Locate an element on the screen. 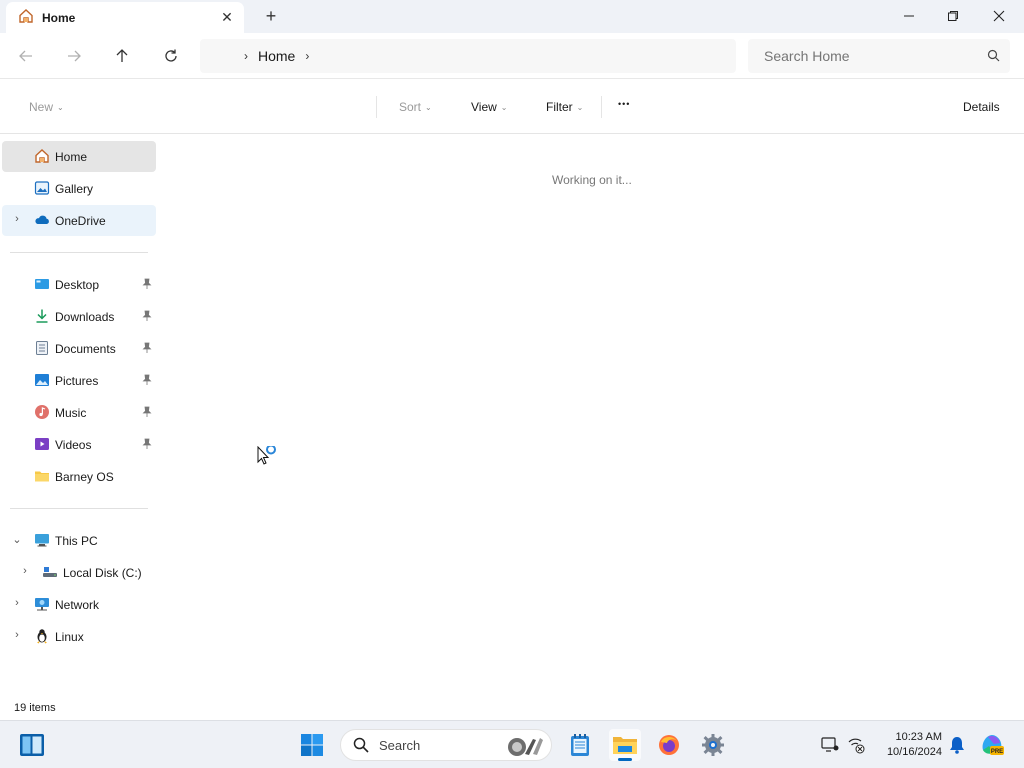 The height and width of the screenshot is (768, 1024). refresh-icon is located at coordinates (171, 55).